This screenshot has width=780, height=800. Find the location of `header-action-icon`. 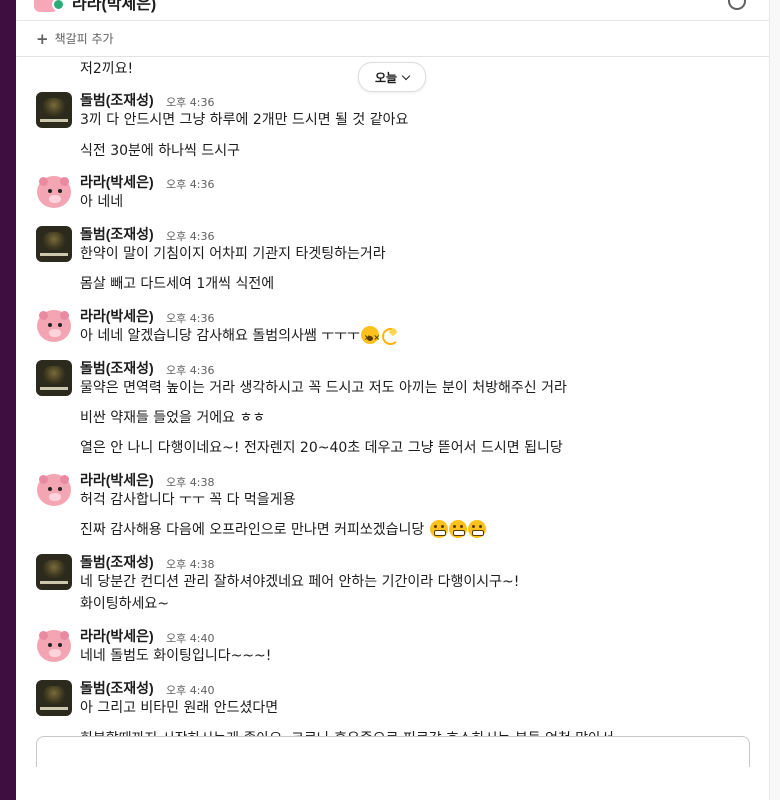

header-action-icon is located at coordinates (737, 5).